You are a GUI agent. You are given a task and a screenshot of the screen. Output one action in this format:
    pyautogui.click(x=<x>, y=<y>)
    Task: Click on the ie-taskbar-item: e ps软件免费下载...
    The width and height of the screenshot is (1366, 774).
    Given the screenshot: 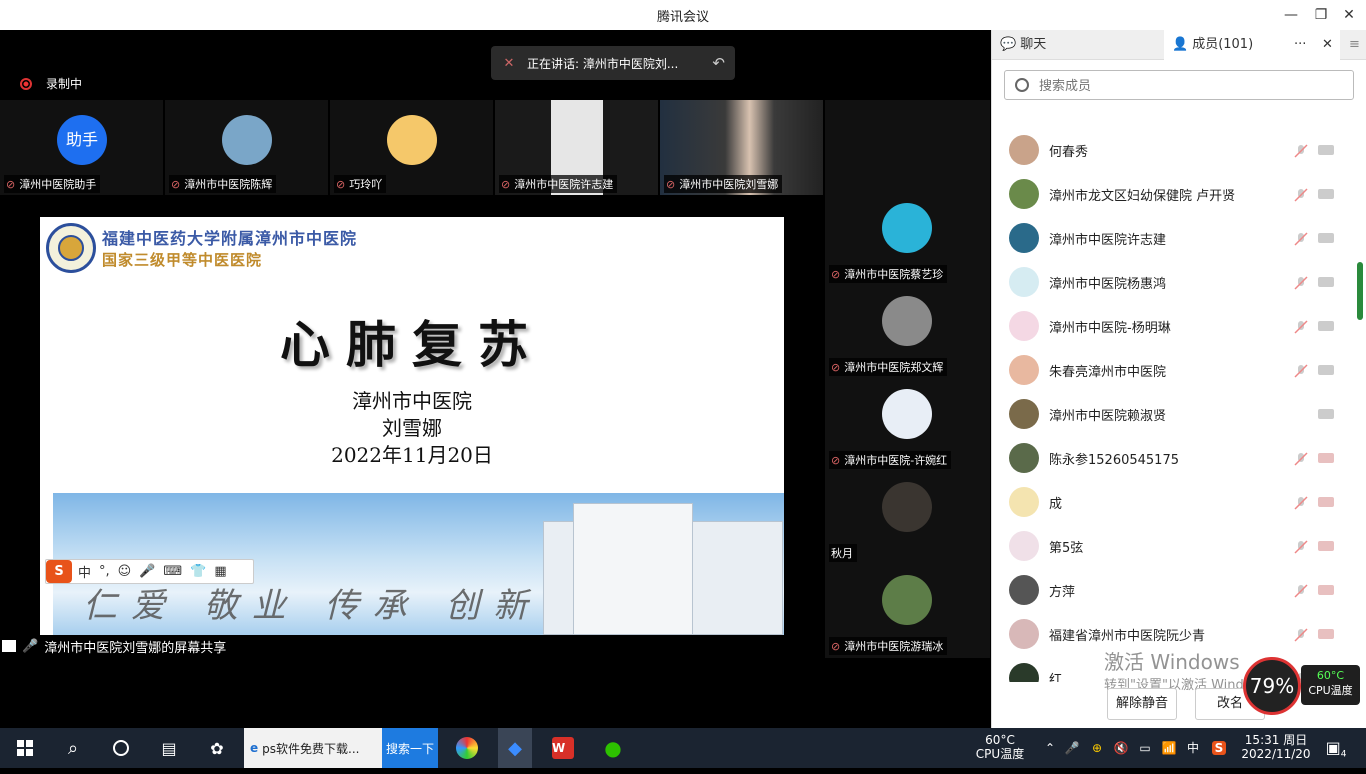 What is the action you would take?
    pyautogui.click(x=313, y=748)
    